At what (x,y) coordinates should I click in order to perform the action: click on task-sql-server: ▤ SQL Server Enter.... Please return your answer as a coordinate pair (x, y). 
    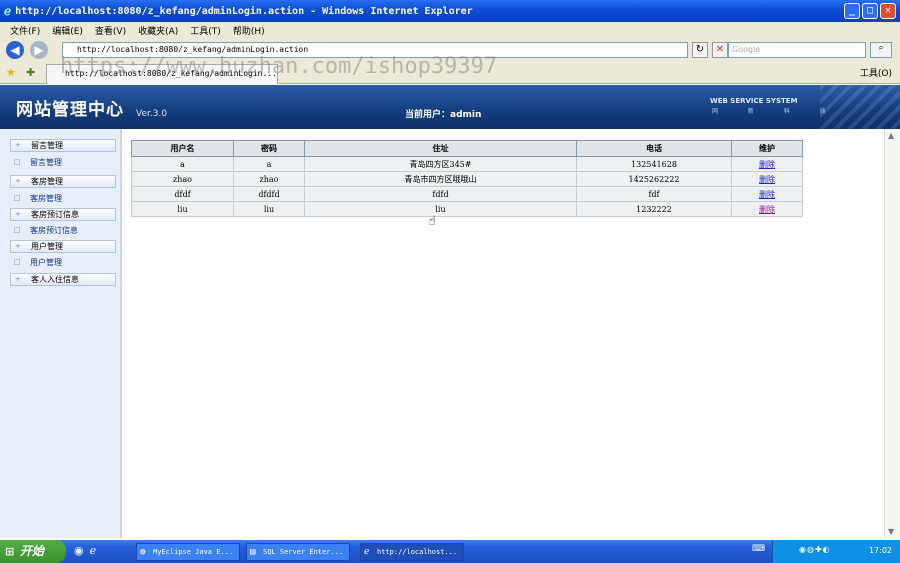
    Looking at the image, I should click on (298, 552).